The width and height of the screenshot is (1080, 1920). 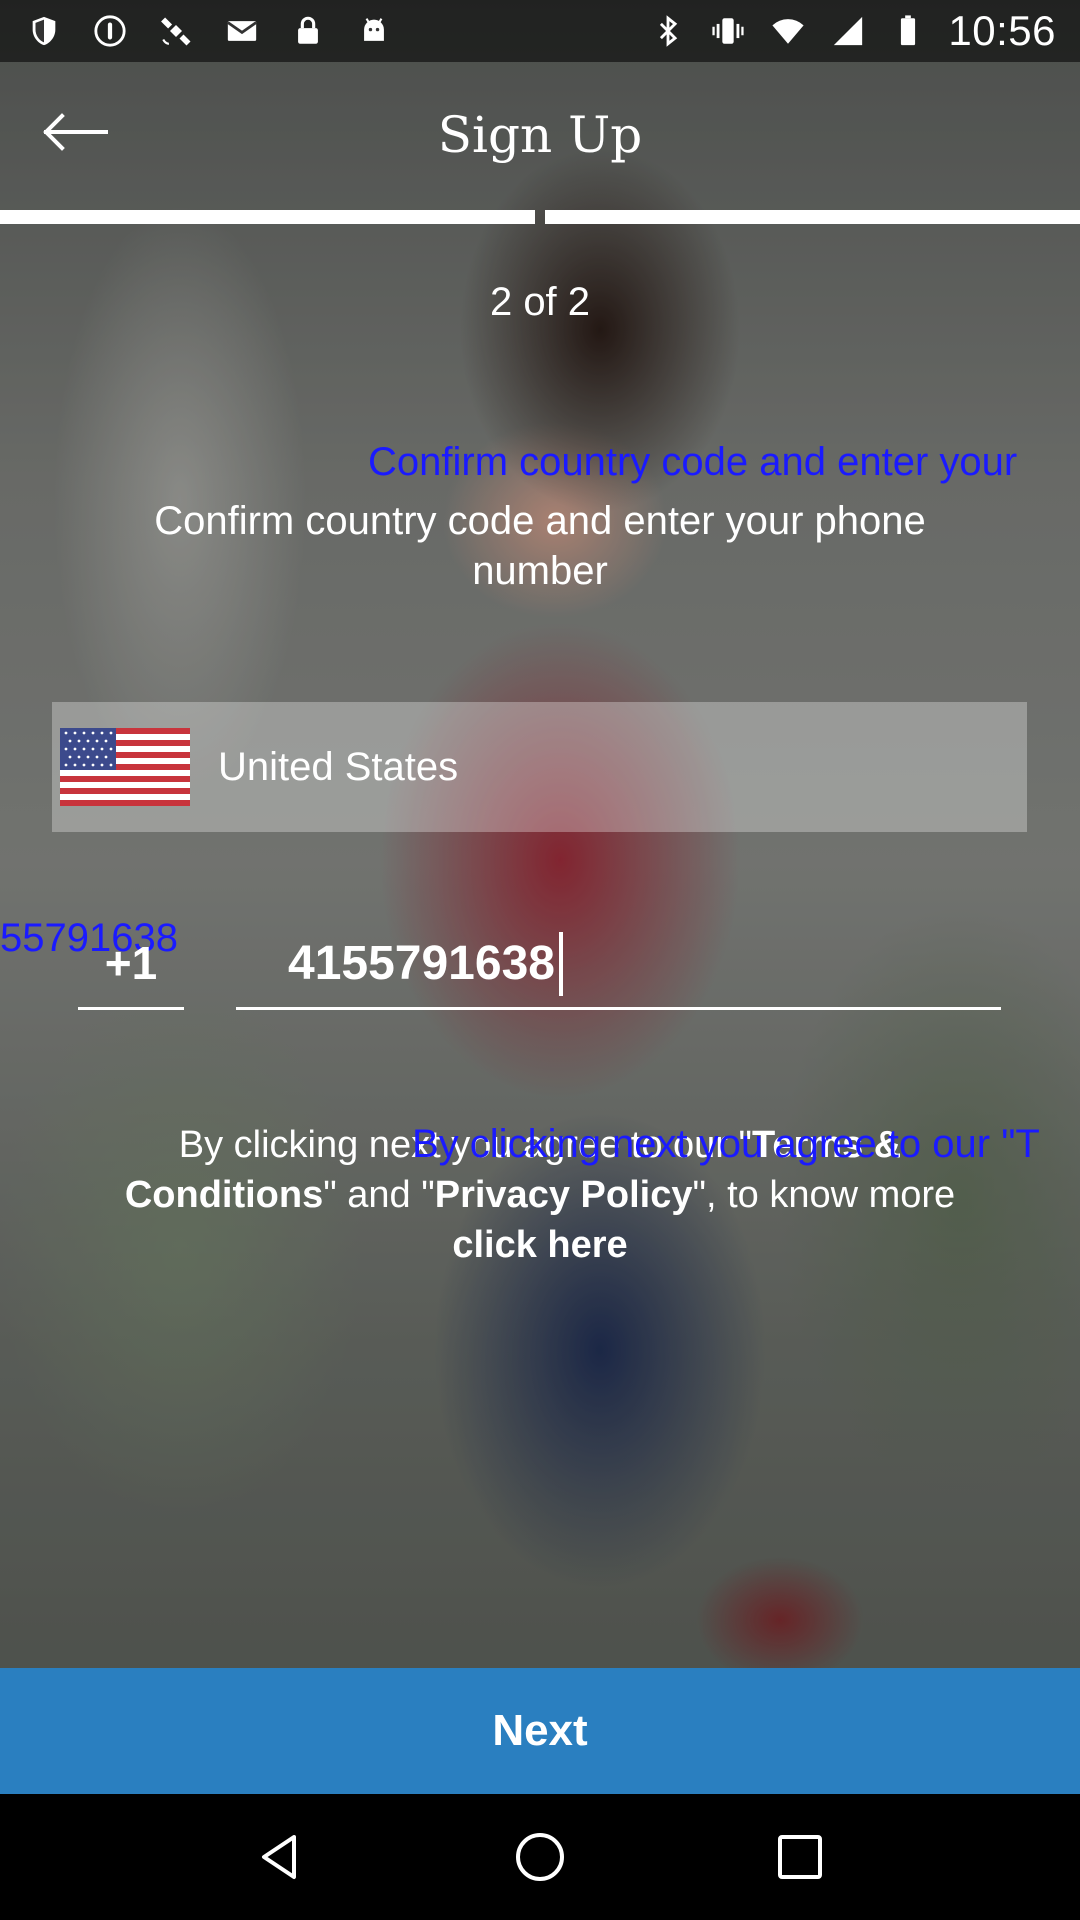 I want to click on overlay-instruction-text: Confirm country code and enter your, so click(x=693, y=462).